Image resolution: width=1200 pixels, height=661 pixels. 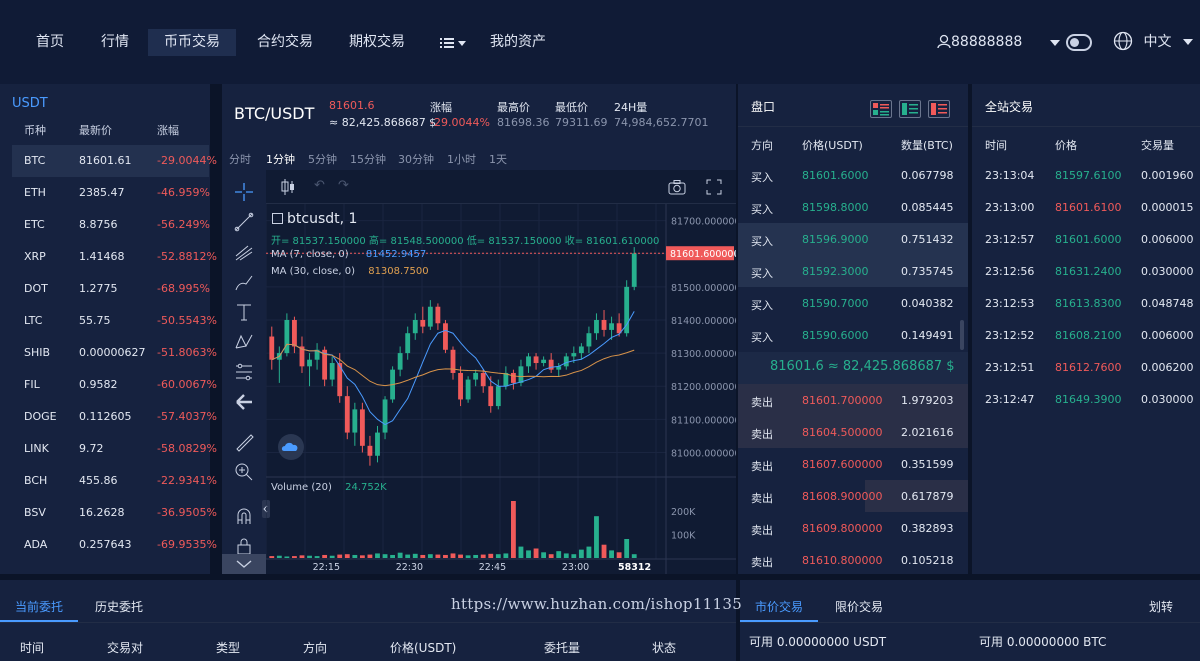 I want to click on undo-icon: ↶, so click(x=319, y=185).